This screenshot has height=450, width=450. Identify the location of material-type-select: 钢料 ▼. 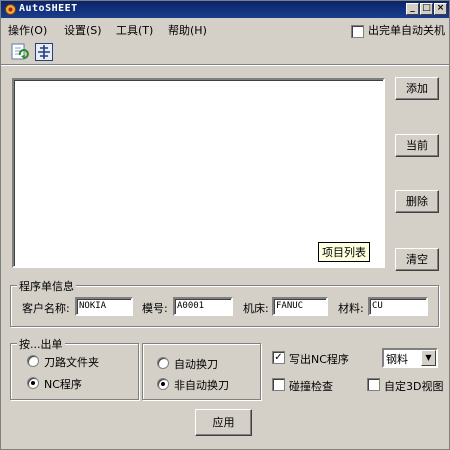
(410, 358).